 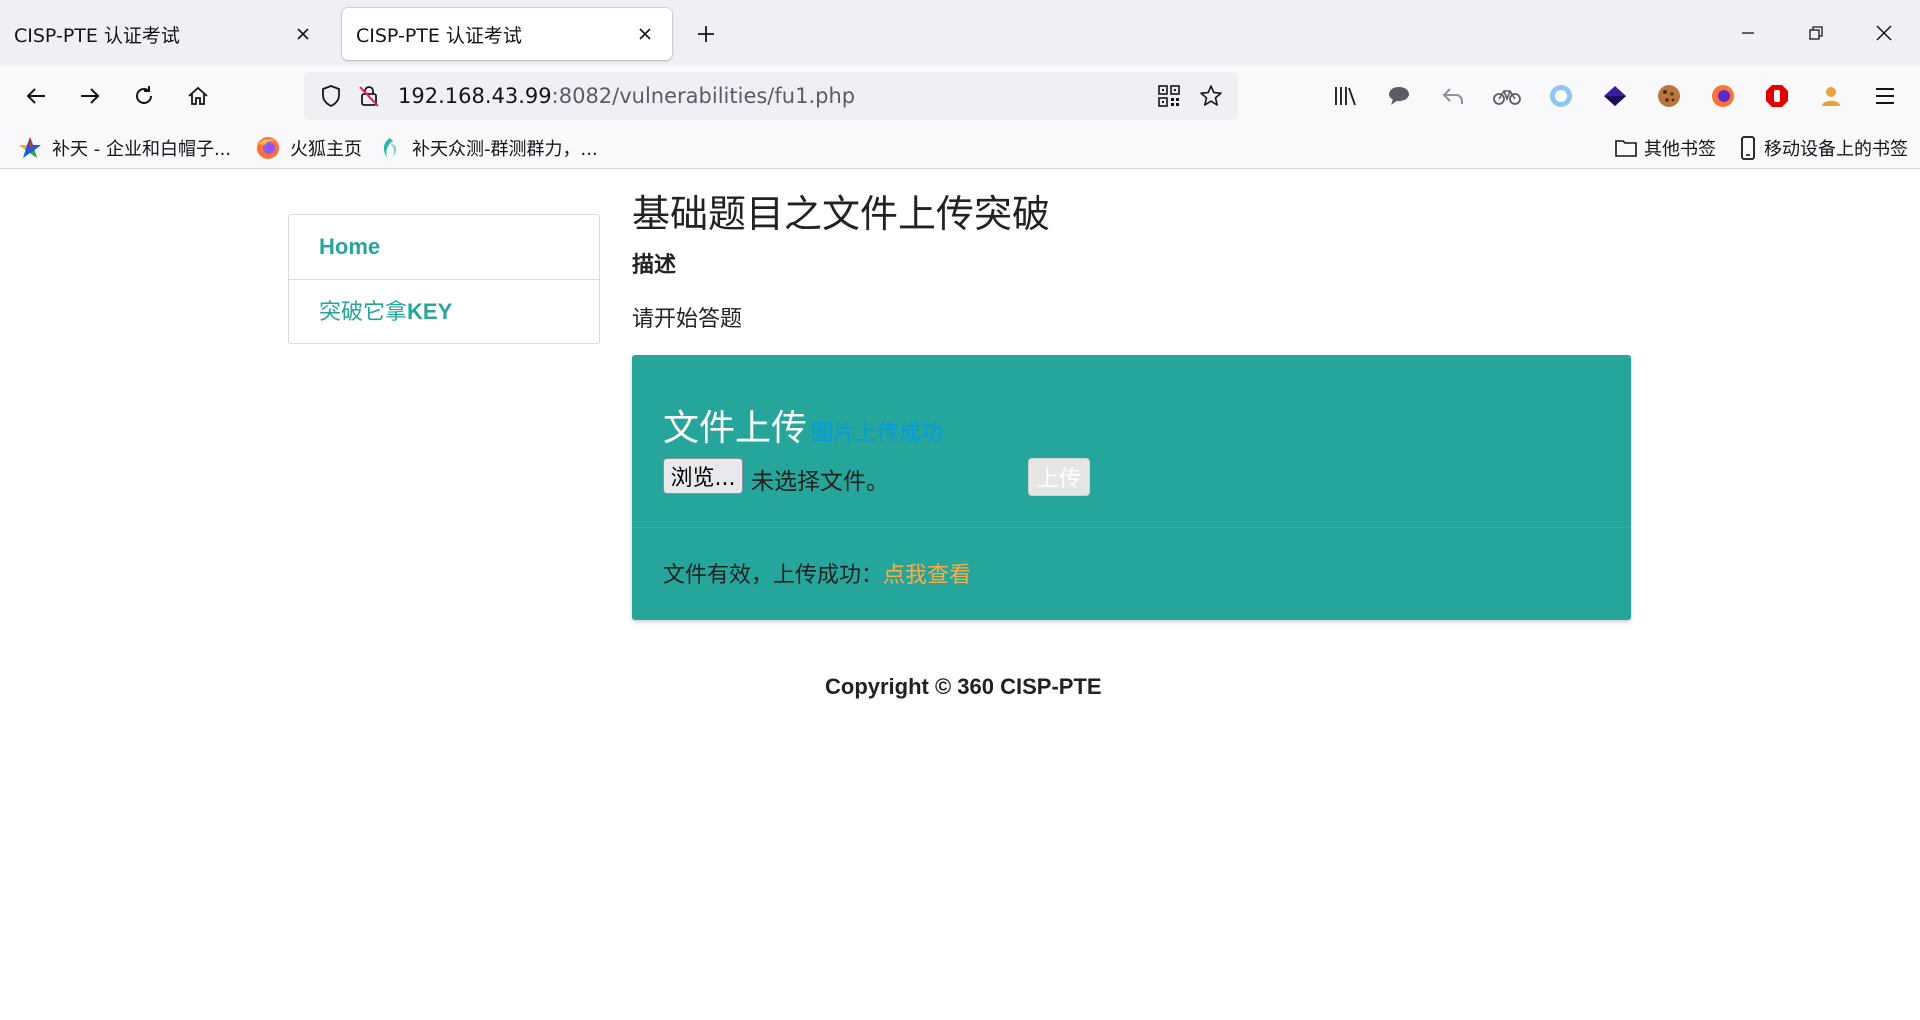 What do you see at coordinates (1131, 441) in the screenshot?
I see `card-content: 文件上传 图片上传成功 浏览... 未选择文件。 上传` at bounding box center [1131, 441].